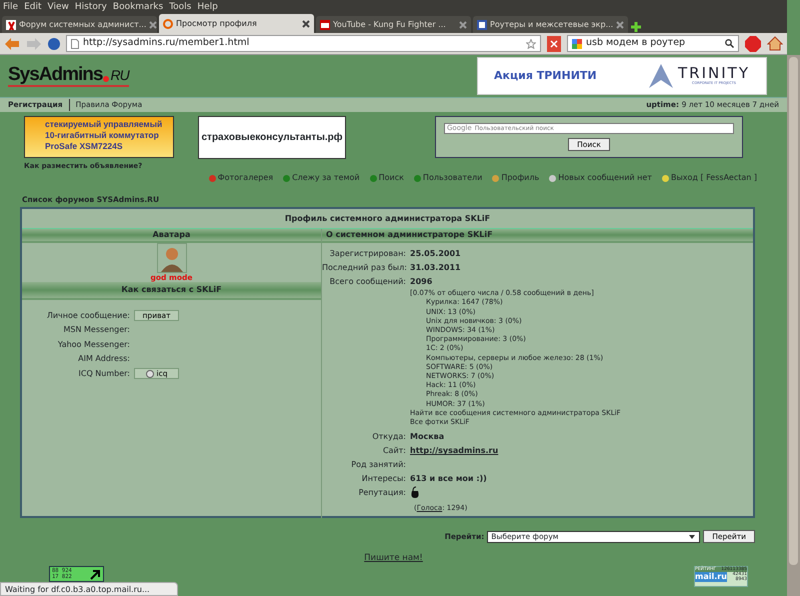 This screenshot has width=800, height=596. What do you see at coordinates (384, 479) in the screenshot?
I see `field-label: Интересы:` at bounding box center [384, 479].